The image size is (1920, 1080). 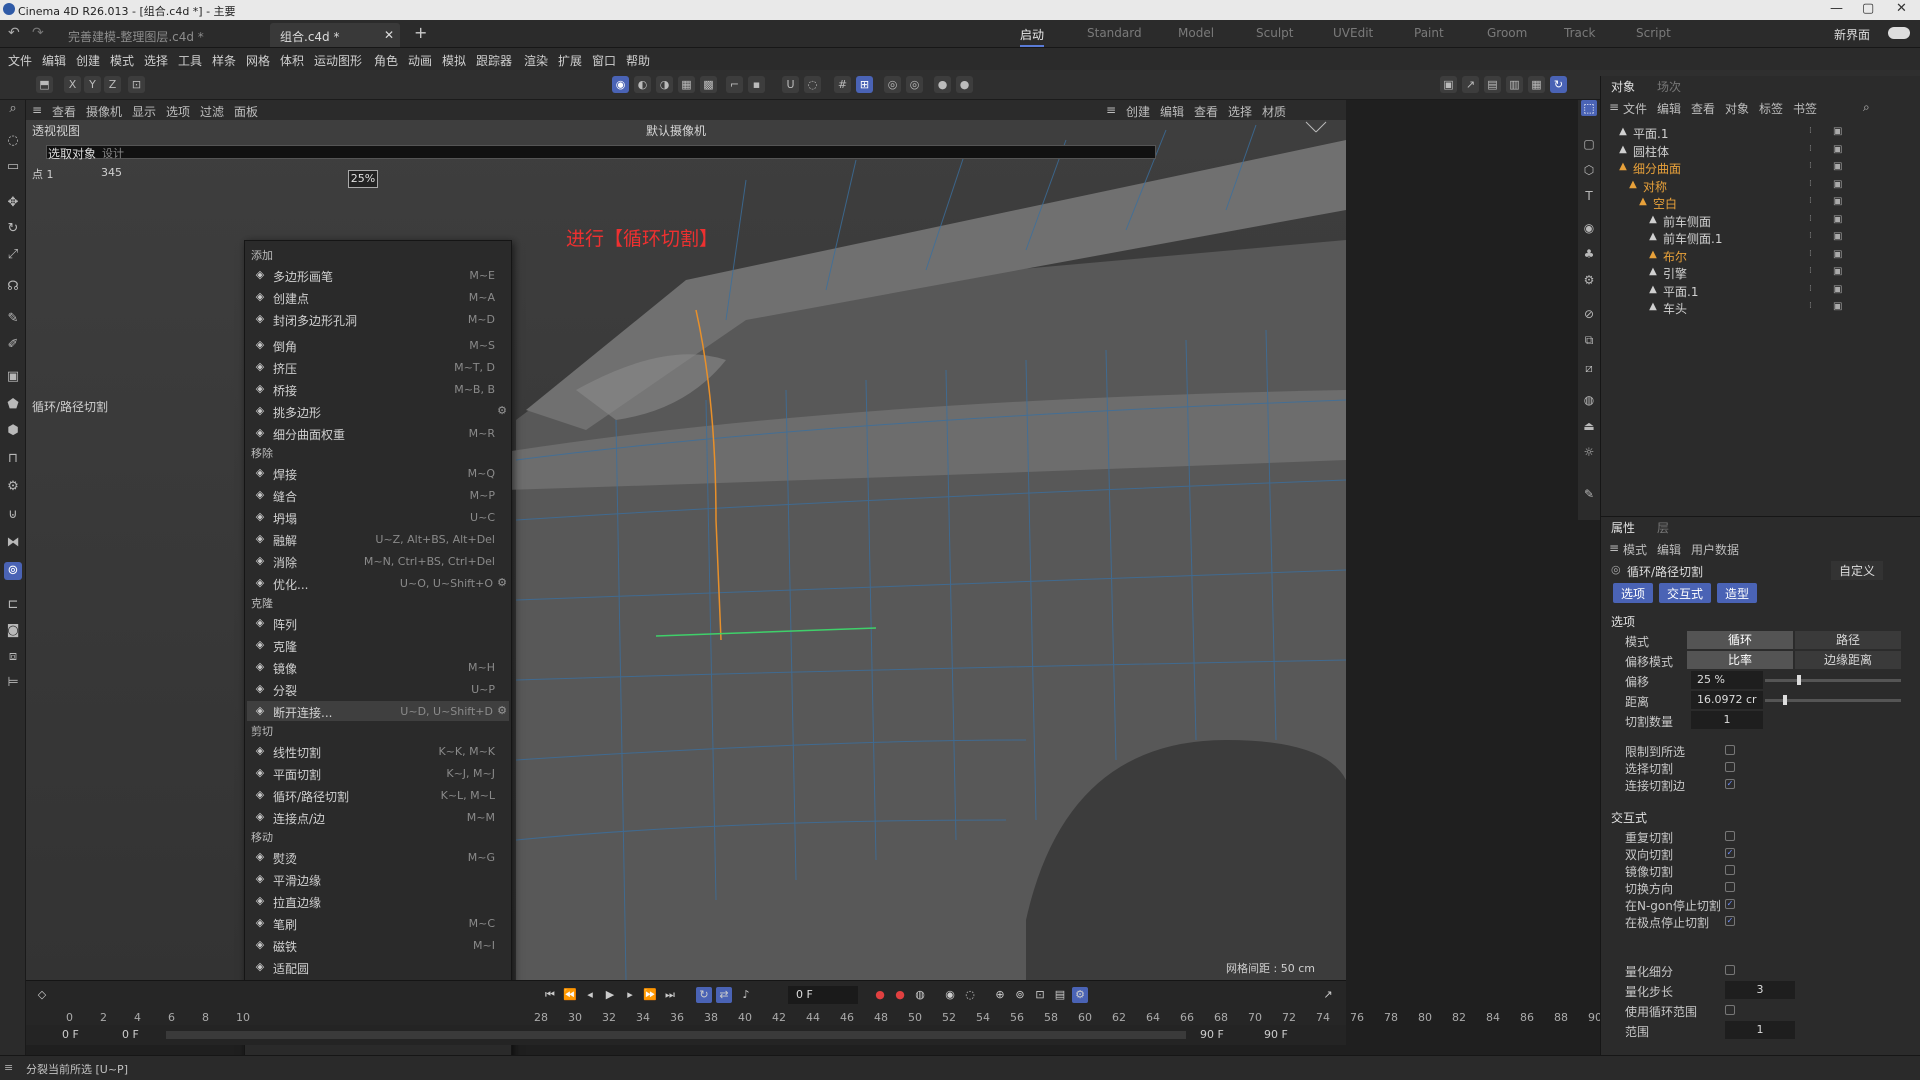 I want to click on mat-menu-view: 查看, so click(x=1206, y=111).